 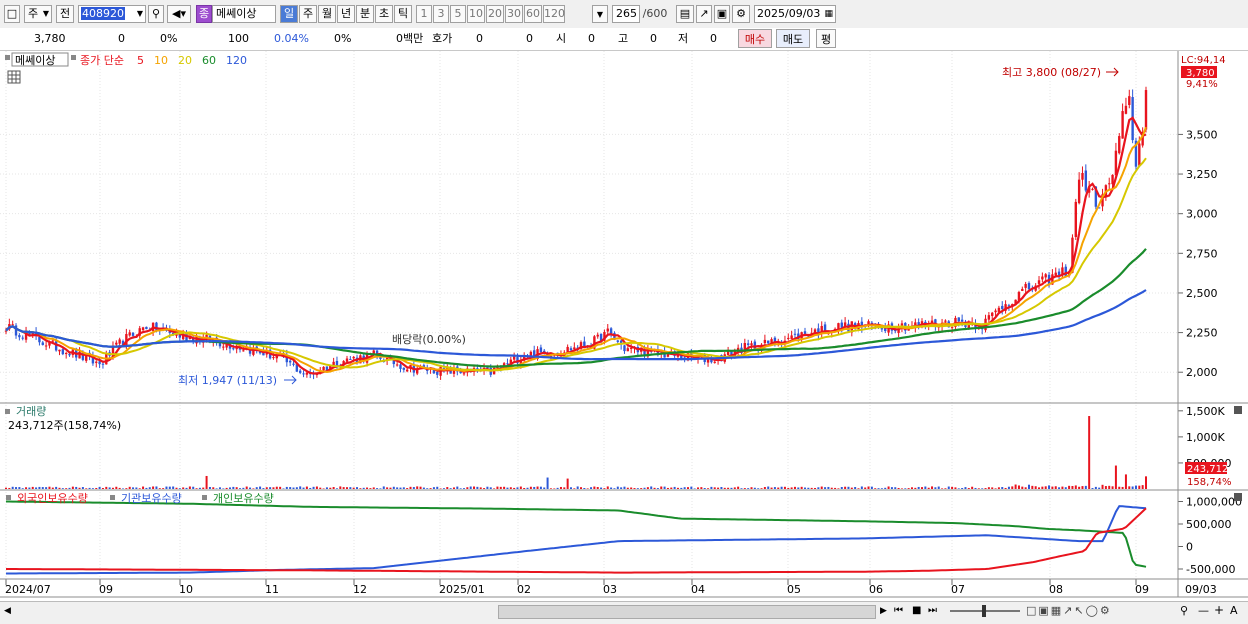 What do you see at coordinates (289, 14) in the screenshot?
I see `period-tab-0: 일` at bounding box center [289, 14].